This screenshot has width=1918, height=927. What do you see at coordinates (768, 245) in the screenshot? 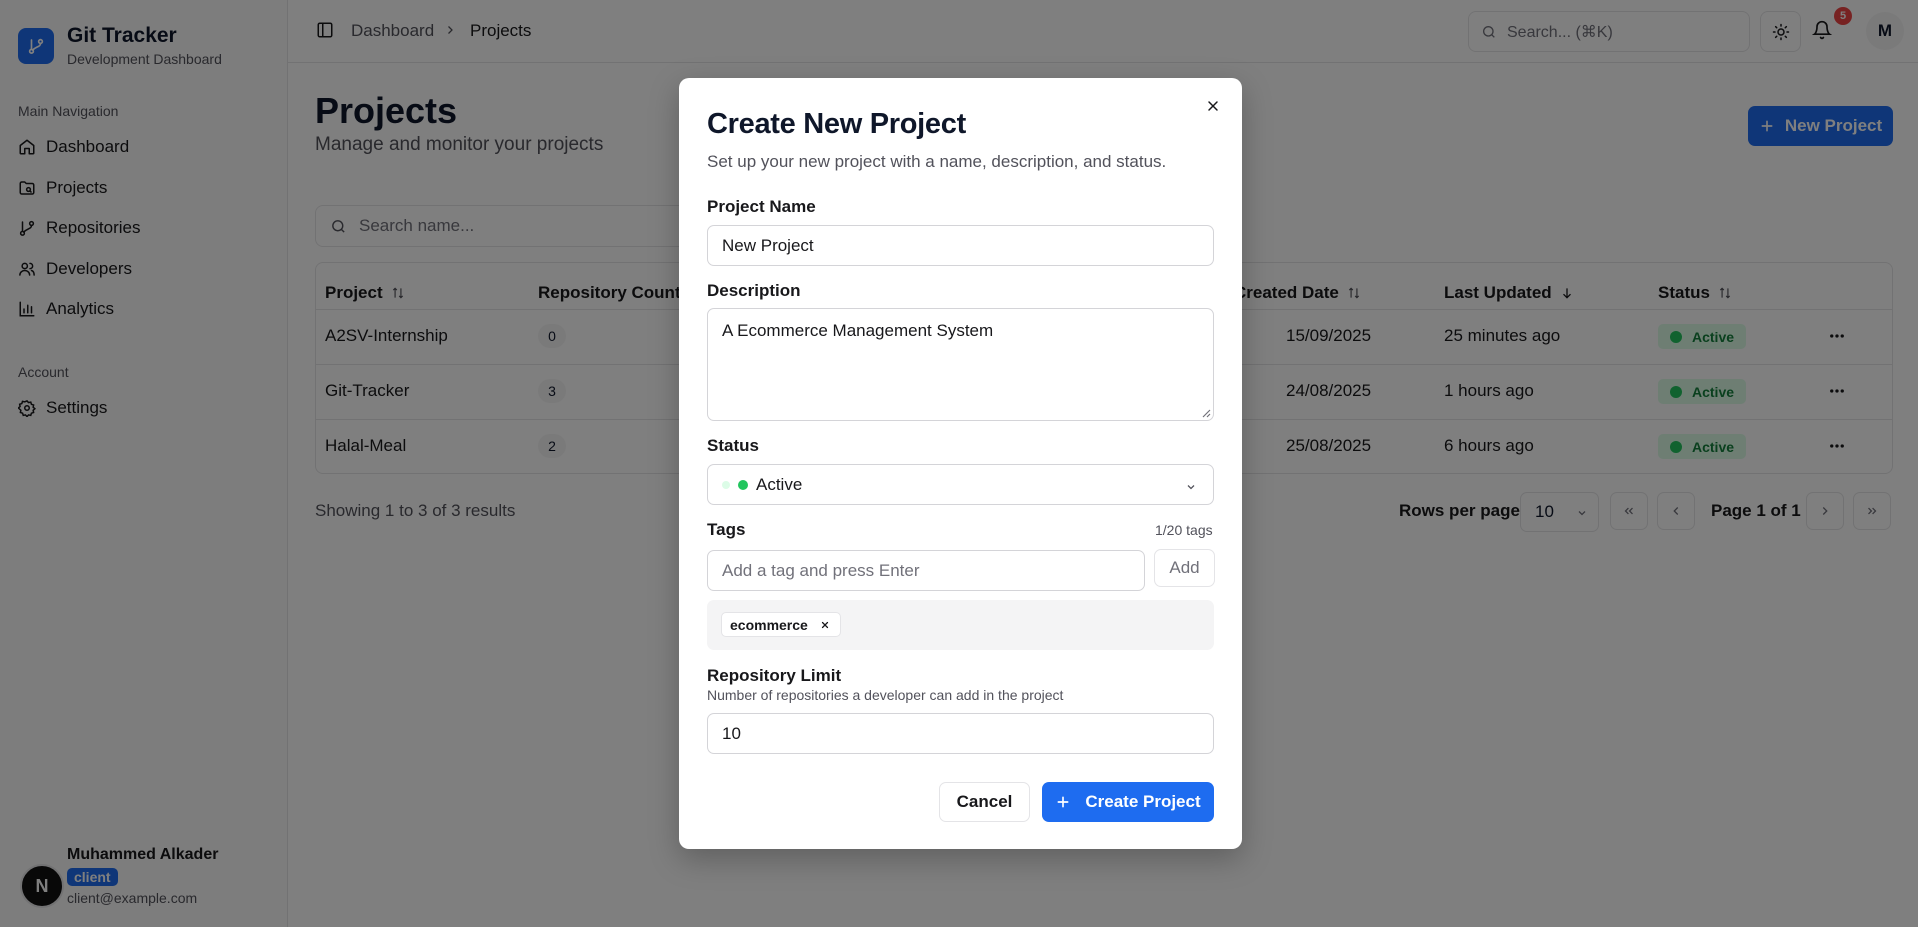
I see `project-name-value: New Project` at bounding box center [768, 245].